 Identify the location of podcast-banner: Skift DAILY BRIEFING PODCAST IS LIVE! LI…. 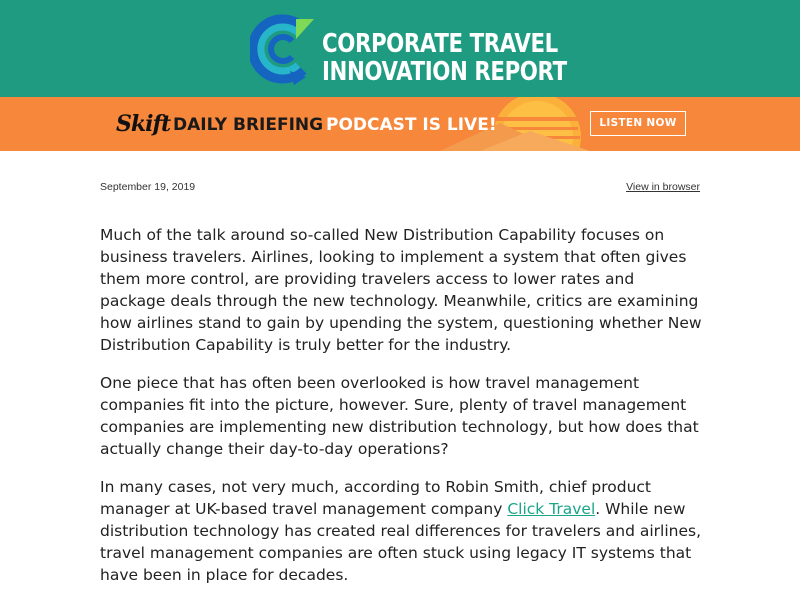
(400, 124).